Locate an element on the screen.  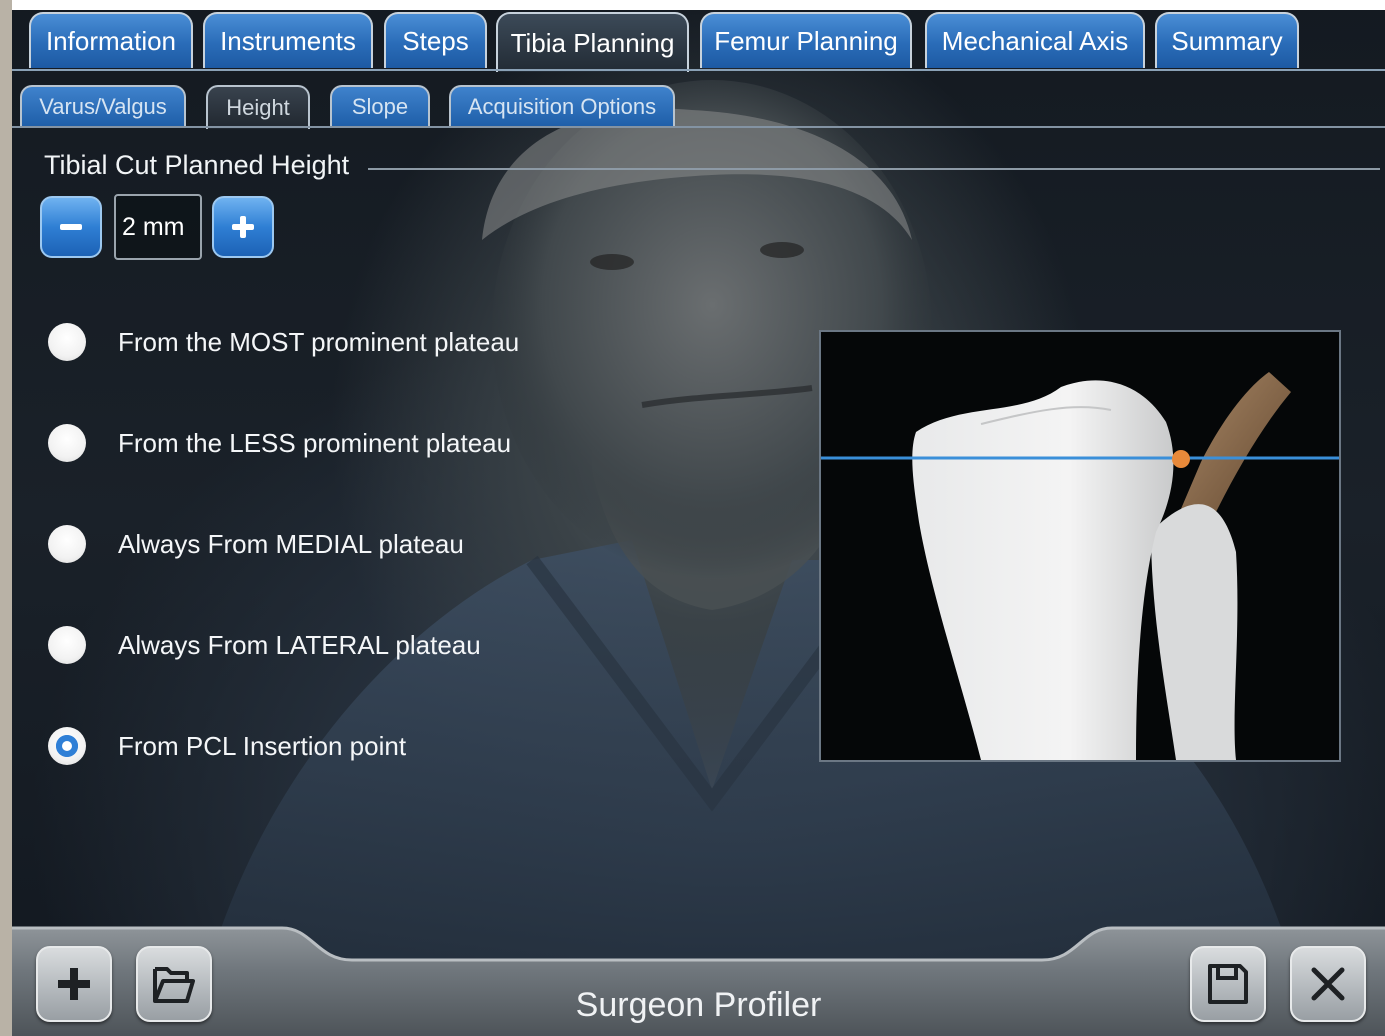
plus-icon is located at coordinates (243, 227).